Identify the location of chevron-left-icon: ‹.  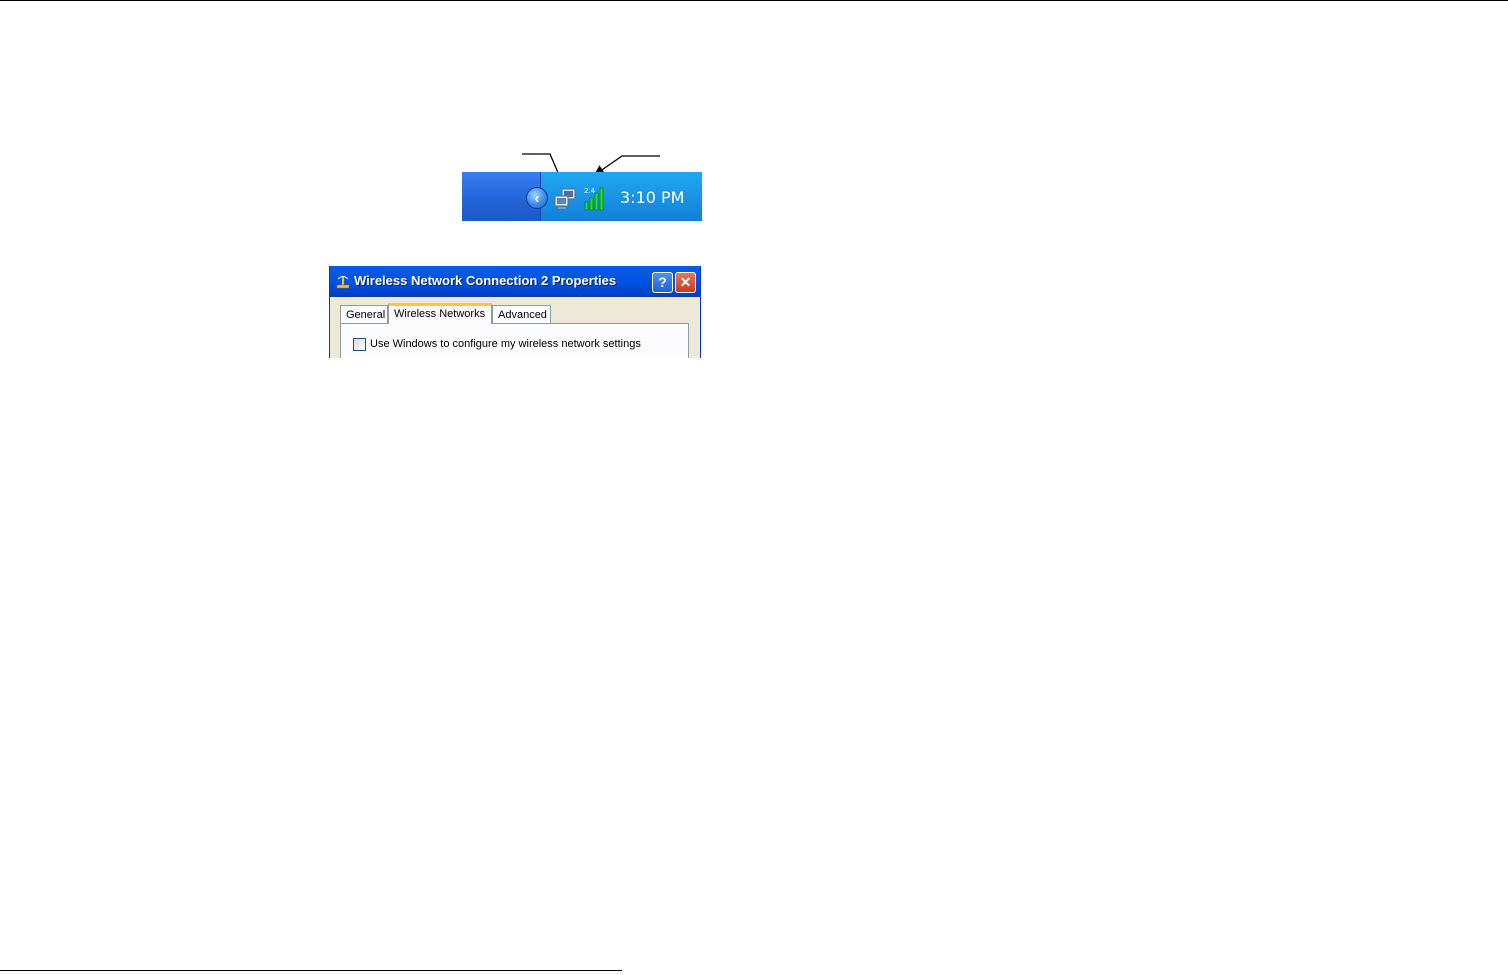
(537, 198).